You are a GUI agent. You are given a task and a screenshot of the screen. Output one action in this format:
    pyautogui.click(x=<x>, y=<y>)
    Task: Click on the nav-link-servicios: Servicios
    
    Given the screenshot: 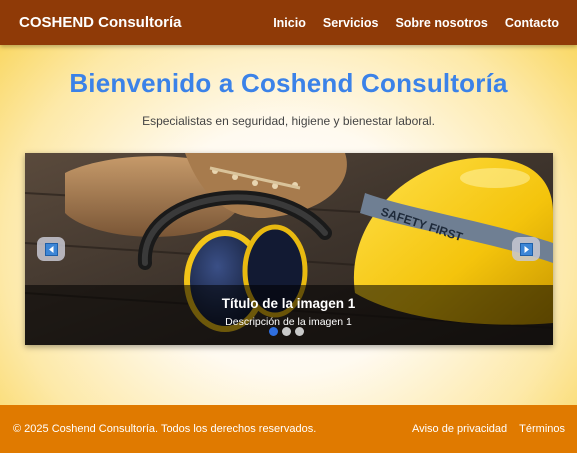 What is the action you would take?
    pyautogui.click(x=351, y=23)
    